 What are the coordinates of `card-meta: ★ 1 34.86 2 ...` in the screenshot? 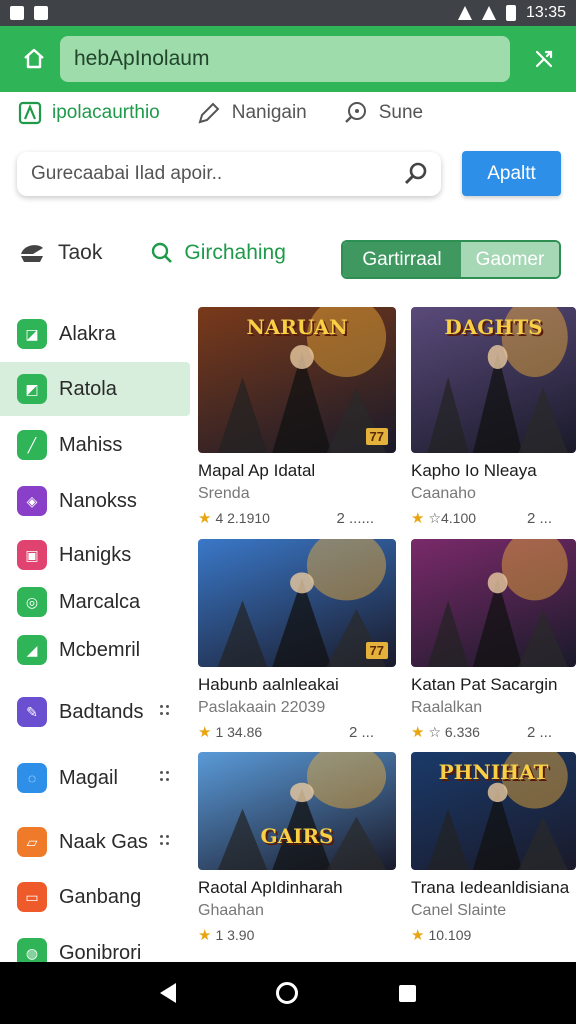 It's located at (298, 732).